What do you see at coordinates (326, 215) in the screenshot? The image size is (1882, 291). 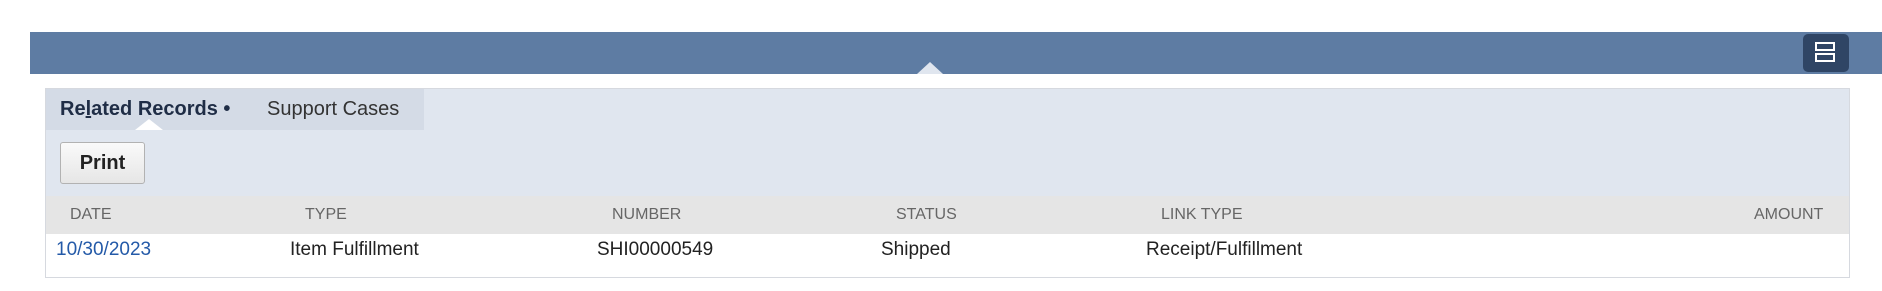 I see `column-type: TYPE` at bounding box center [326, 215].